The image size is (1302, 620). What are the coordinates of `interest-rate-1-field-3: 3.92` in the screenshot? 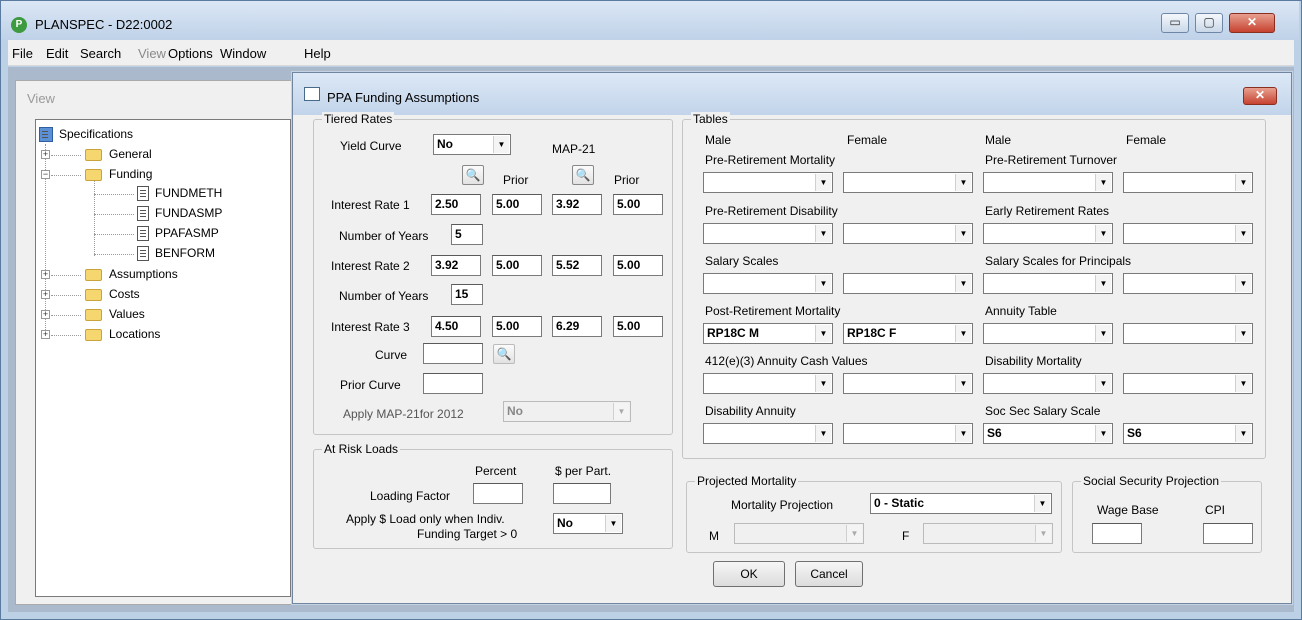 It's located at (577, 204).